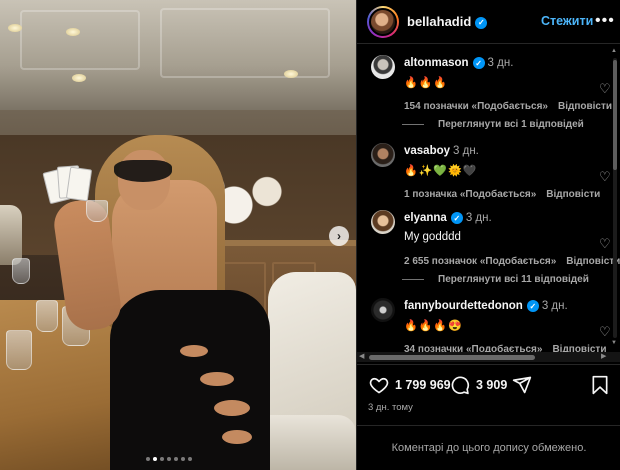  What do you see at coordinates (492, 385) in the screenshot?
I see `comments-count: 3 909` at bounding box center [492, 385].